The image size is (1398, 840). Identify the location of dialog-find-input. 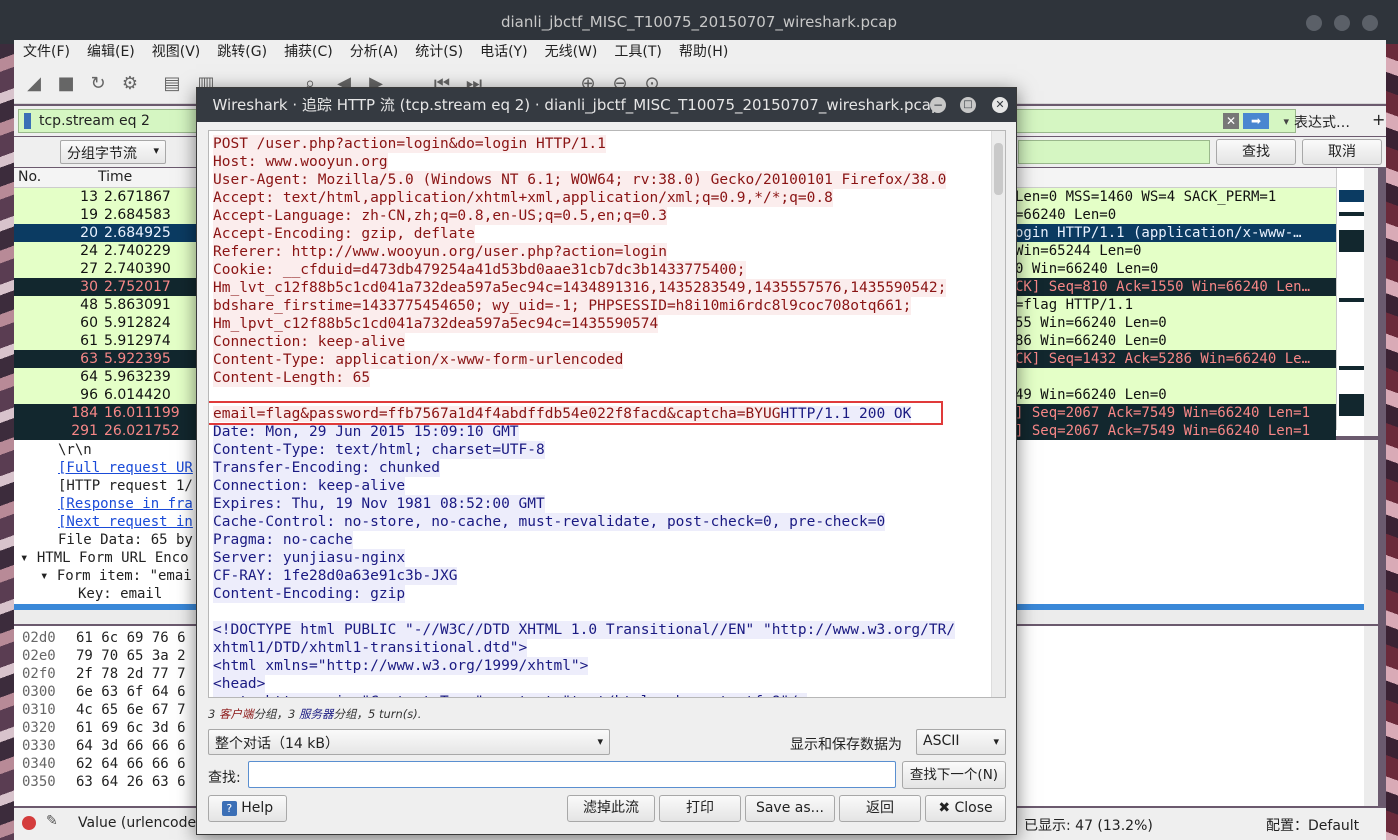
(572, 774).